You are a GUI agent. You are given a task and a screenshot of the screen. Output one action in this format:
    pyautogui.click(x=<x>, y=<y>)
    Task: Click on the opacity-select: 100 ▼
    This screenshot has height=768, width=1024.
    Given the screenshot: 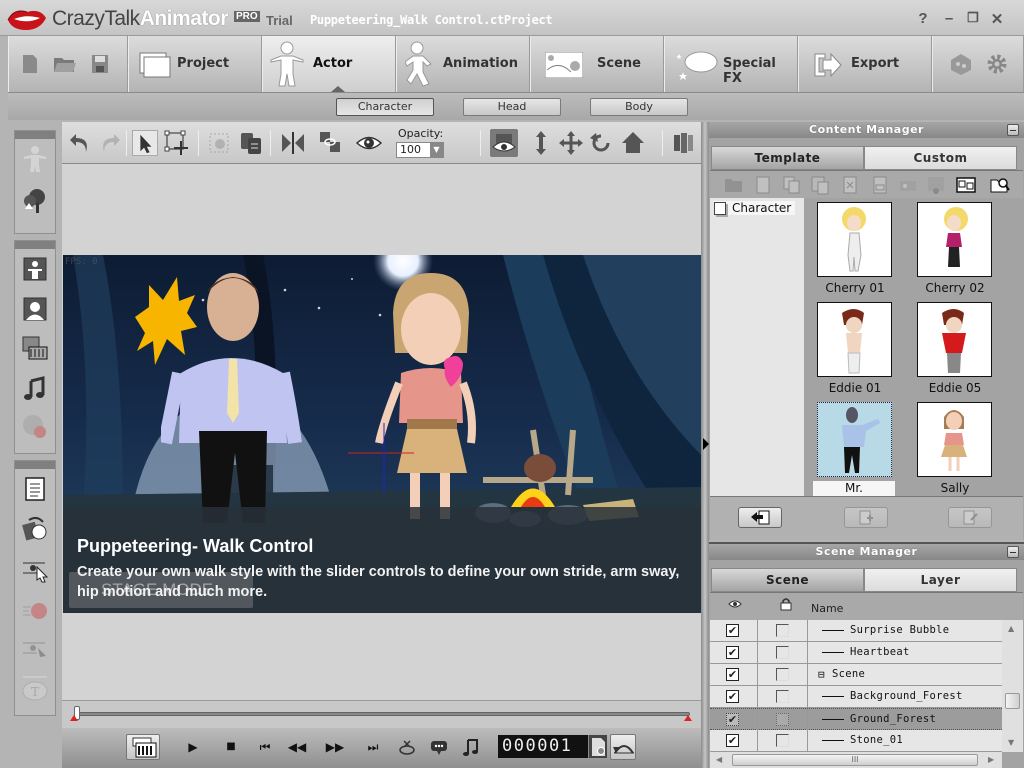 What is the action you would take?
    pyautogui.click(x=420, y=150)
    